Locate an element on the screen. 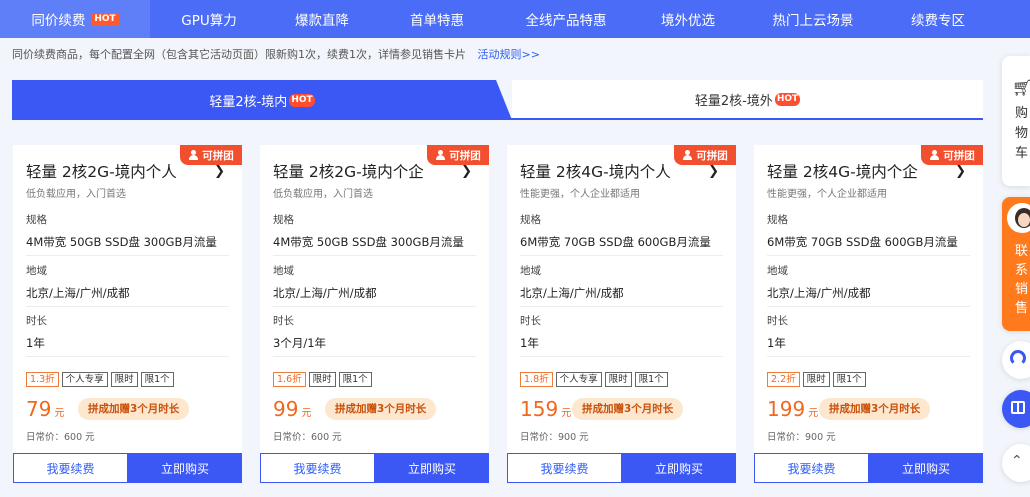 This screenshot has width=1030, height=497. sales-avatar is located at coordinates (1018, 218).